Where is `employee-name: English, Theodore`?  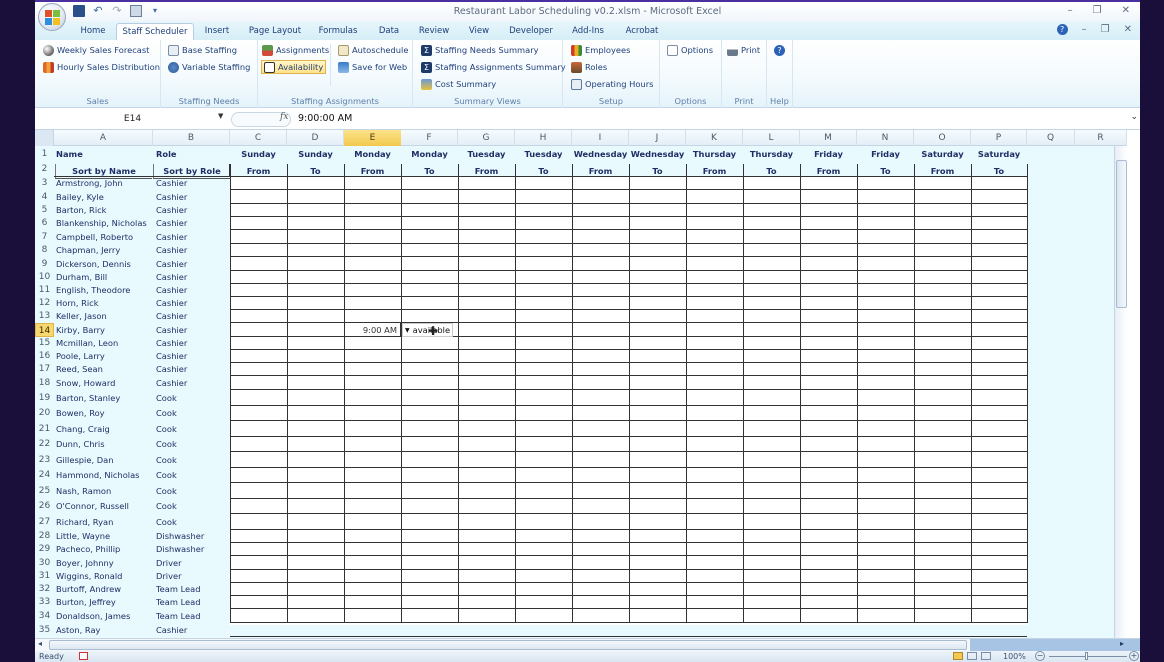
employee-name: English, Theodore is located at coordinates (104, 290).